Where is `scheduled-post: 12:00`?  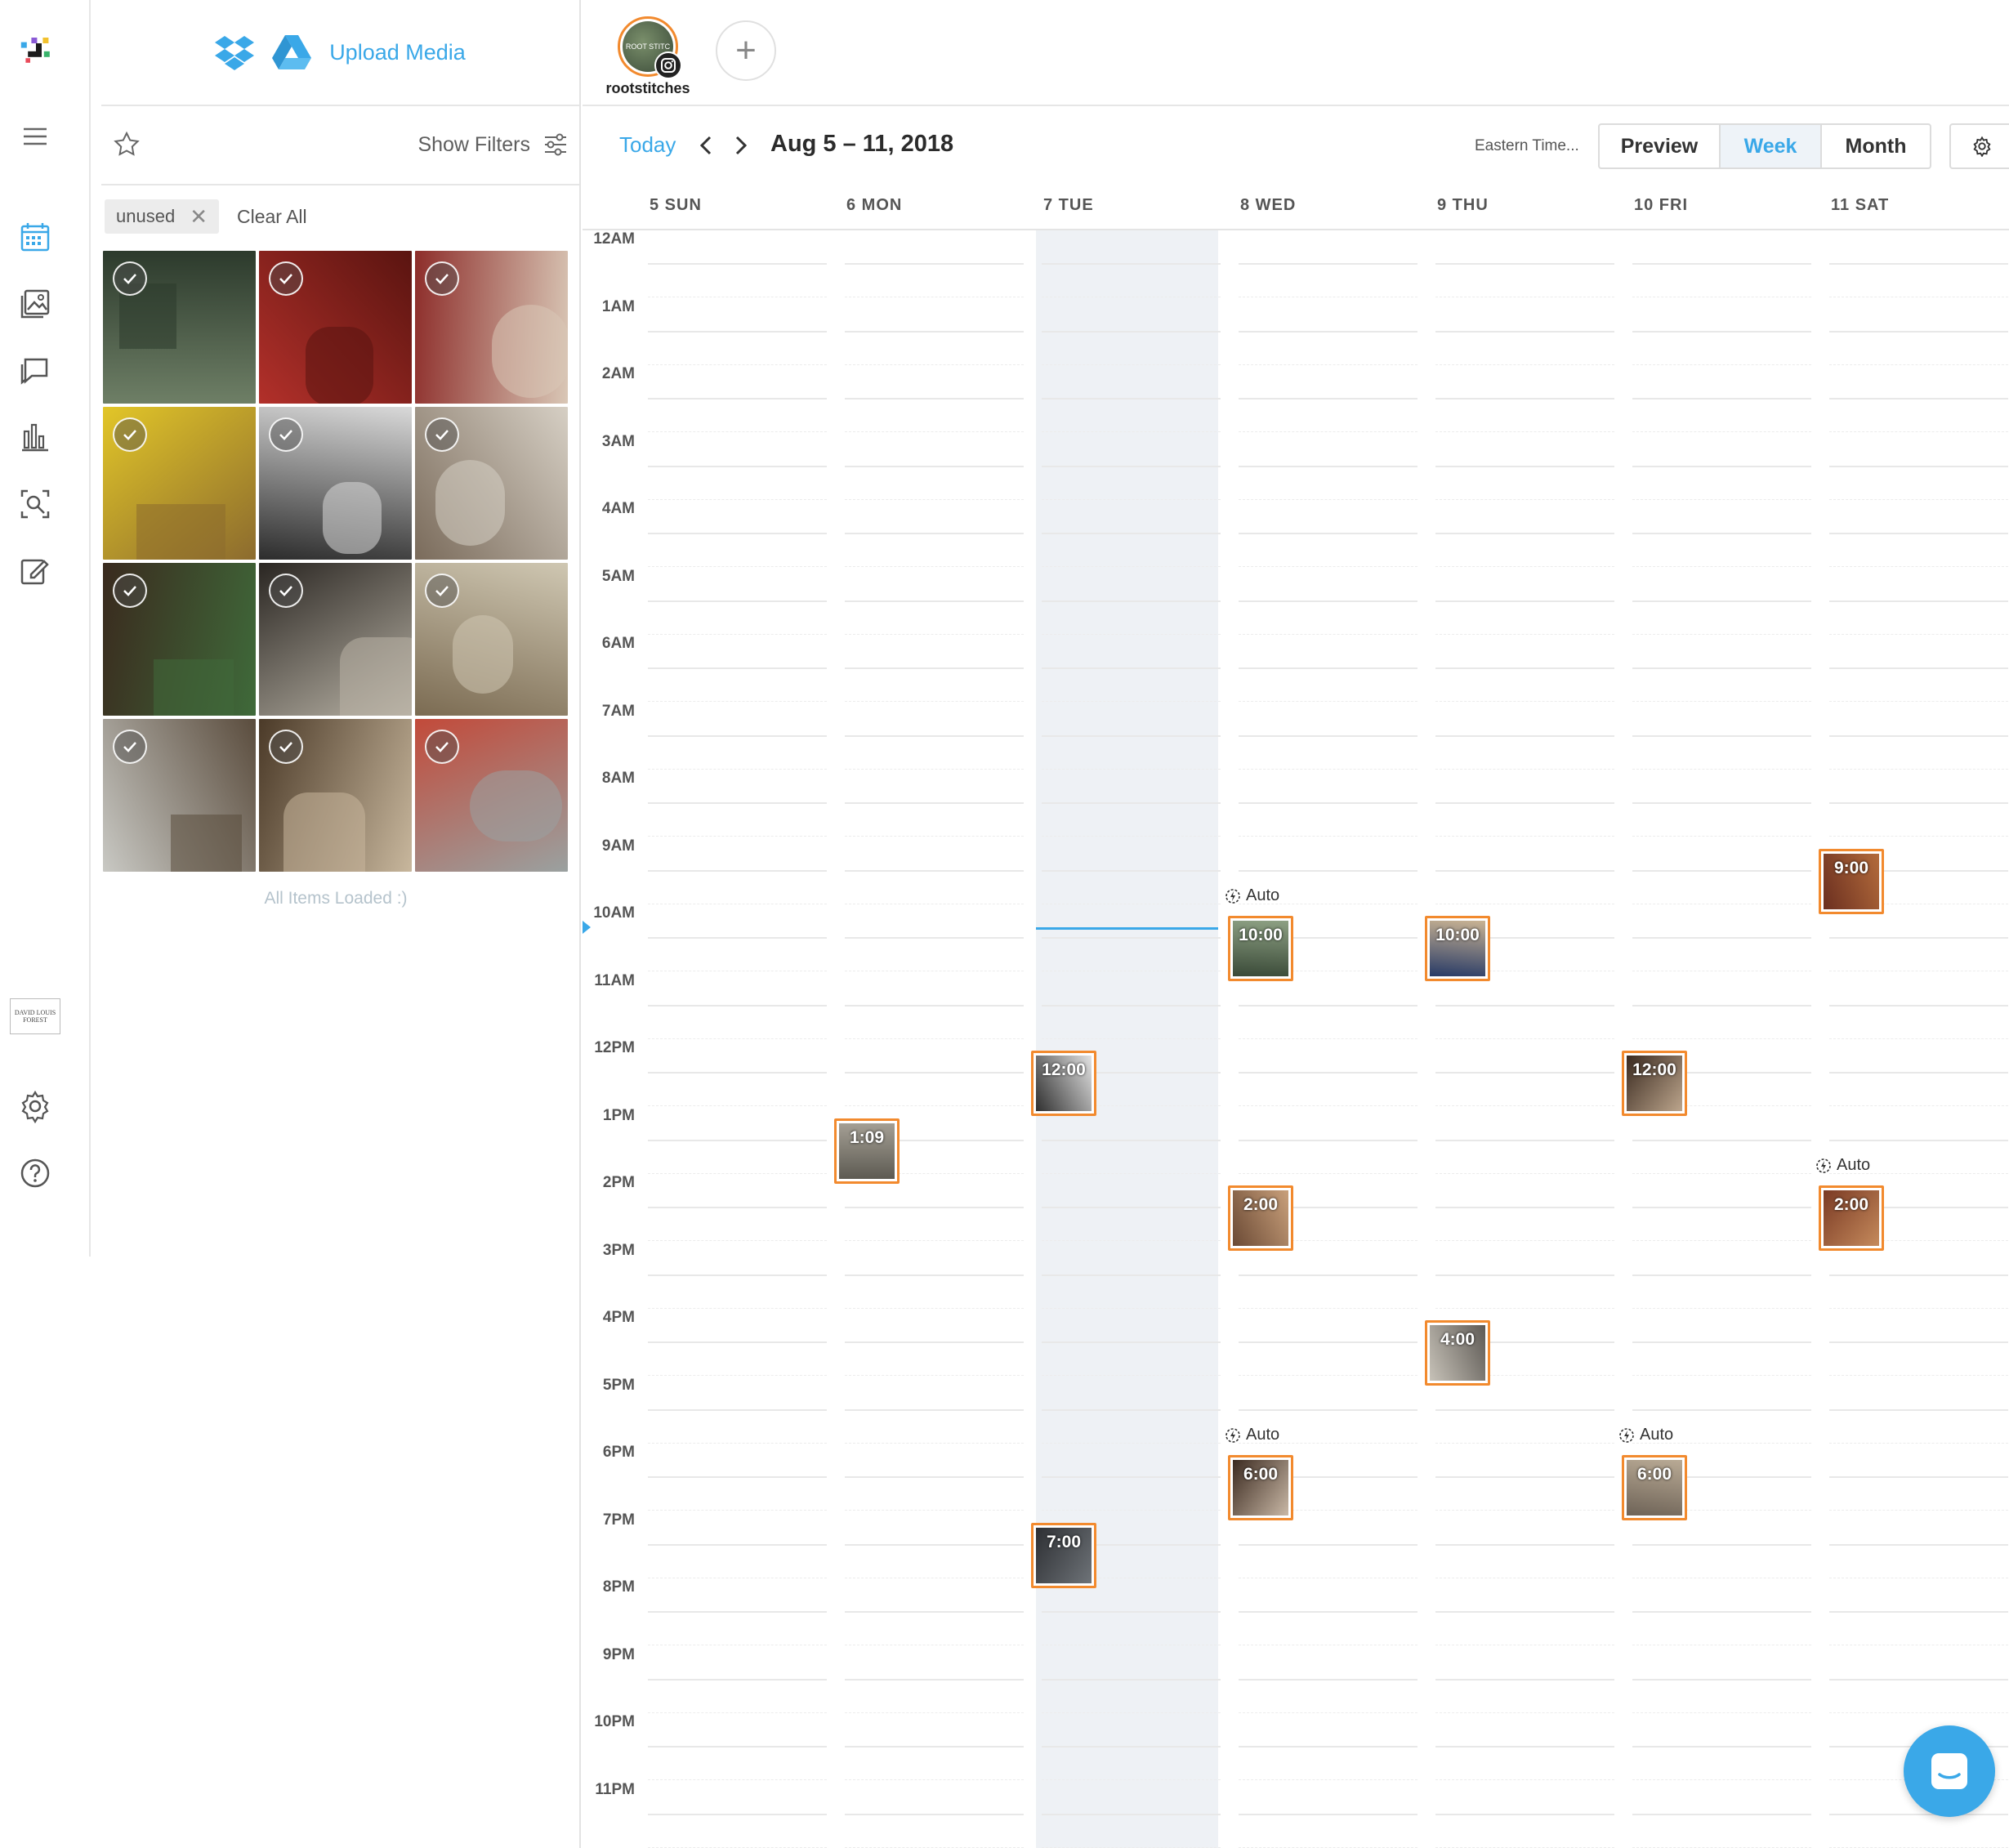
scheduled-post: 12:00 is located at coordinates (1654, 1083).